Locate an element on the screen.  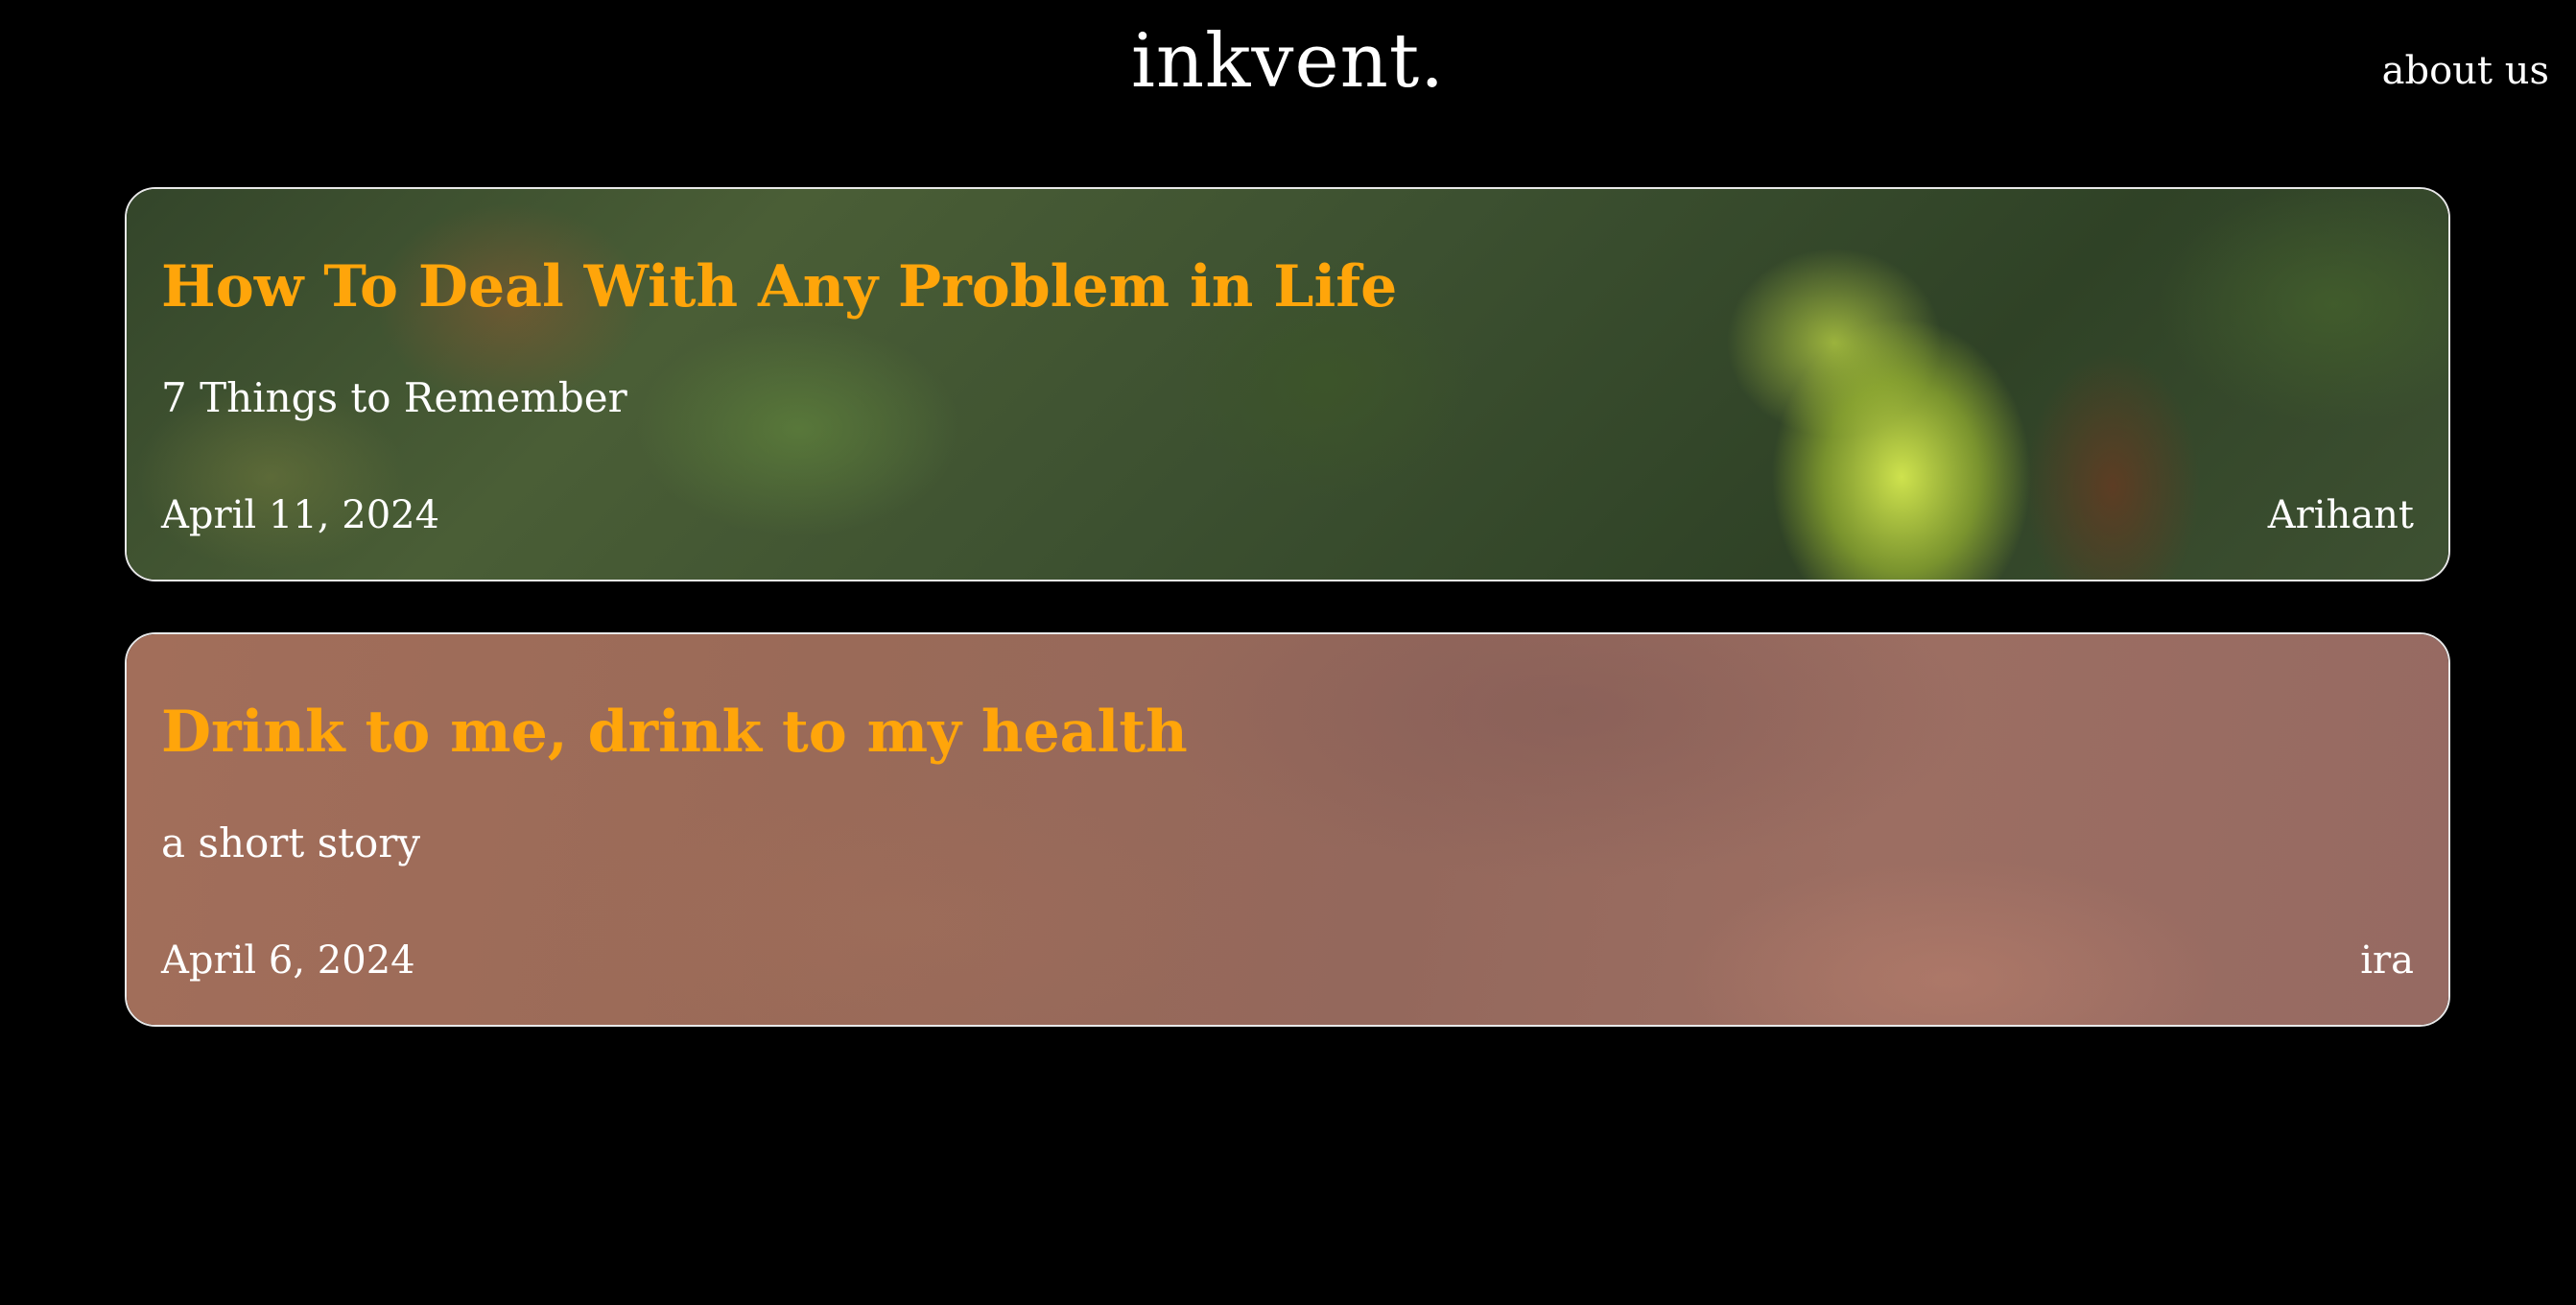
about-us-link: about us is located at coordinates (2466, 71).